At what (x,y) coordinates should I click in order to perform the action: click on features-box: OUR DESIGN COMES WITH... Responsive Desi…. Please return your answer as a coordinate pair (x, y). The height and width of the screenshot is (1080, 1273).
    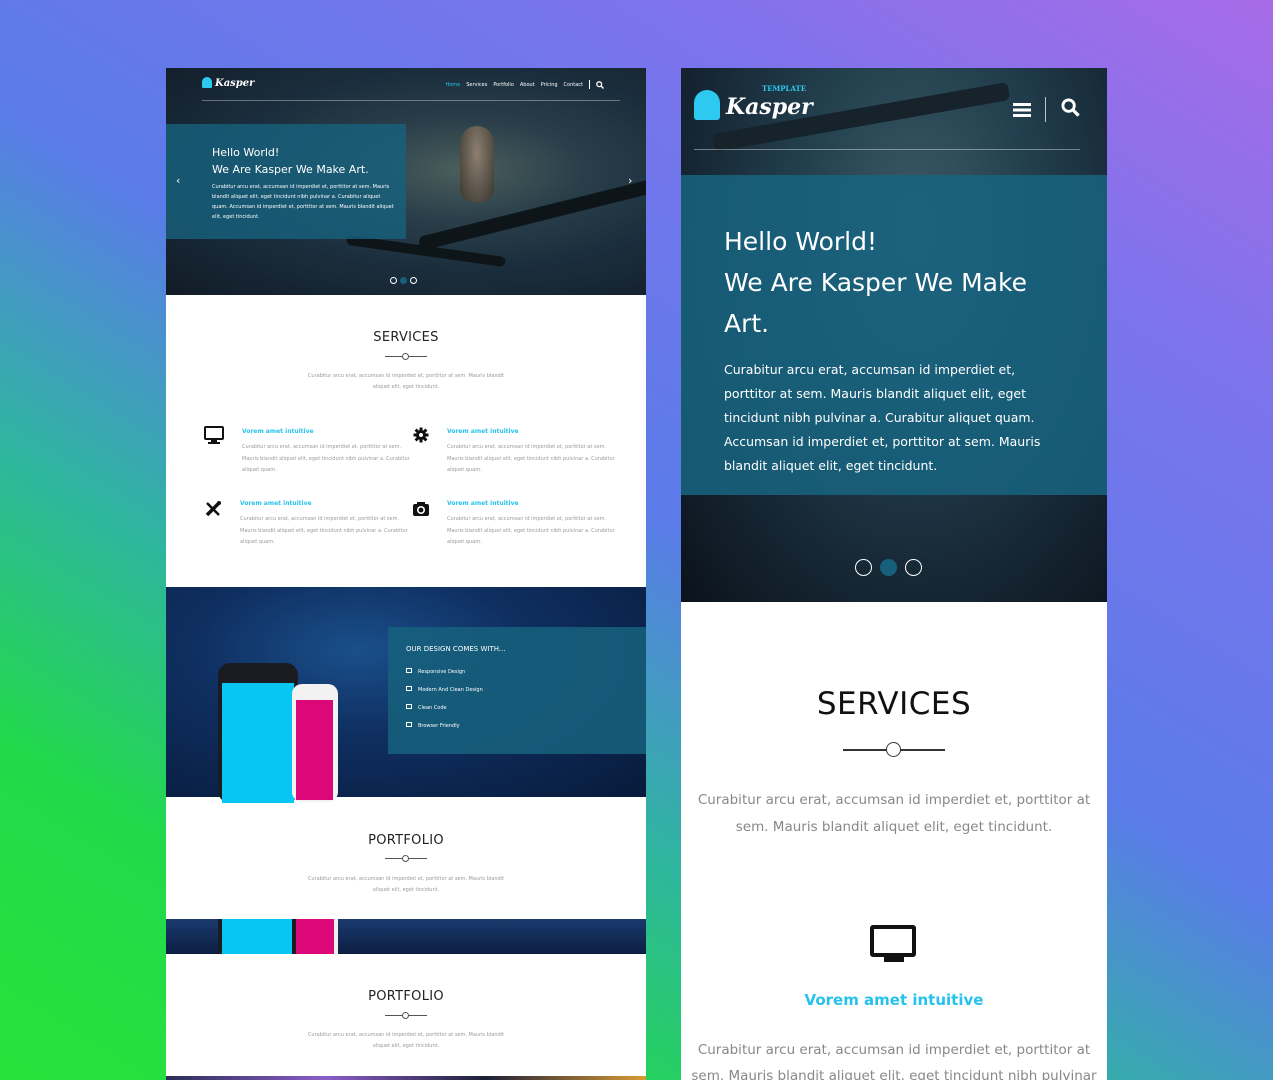
    Looking at the image, I should click on (517, 690).